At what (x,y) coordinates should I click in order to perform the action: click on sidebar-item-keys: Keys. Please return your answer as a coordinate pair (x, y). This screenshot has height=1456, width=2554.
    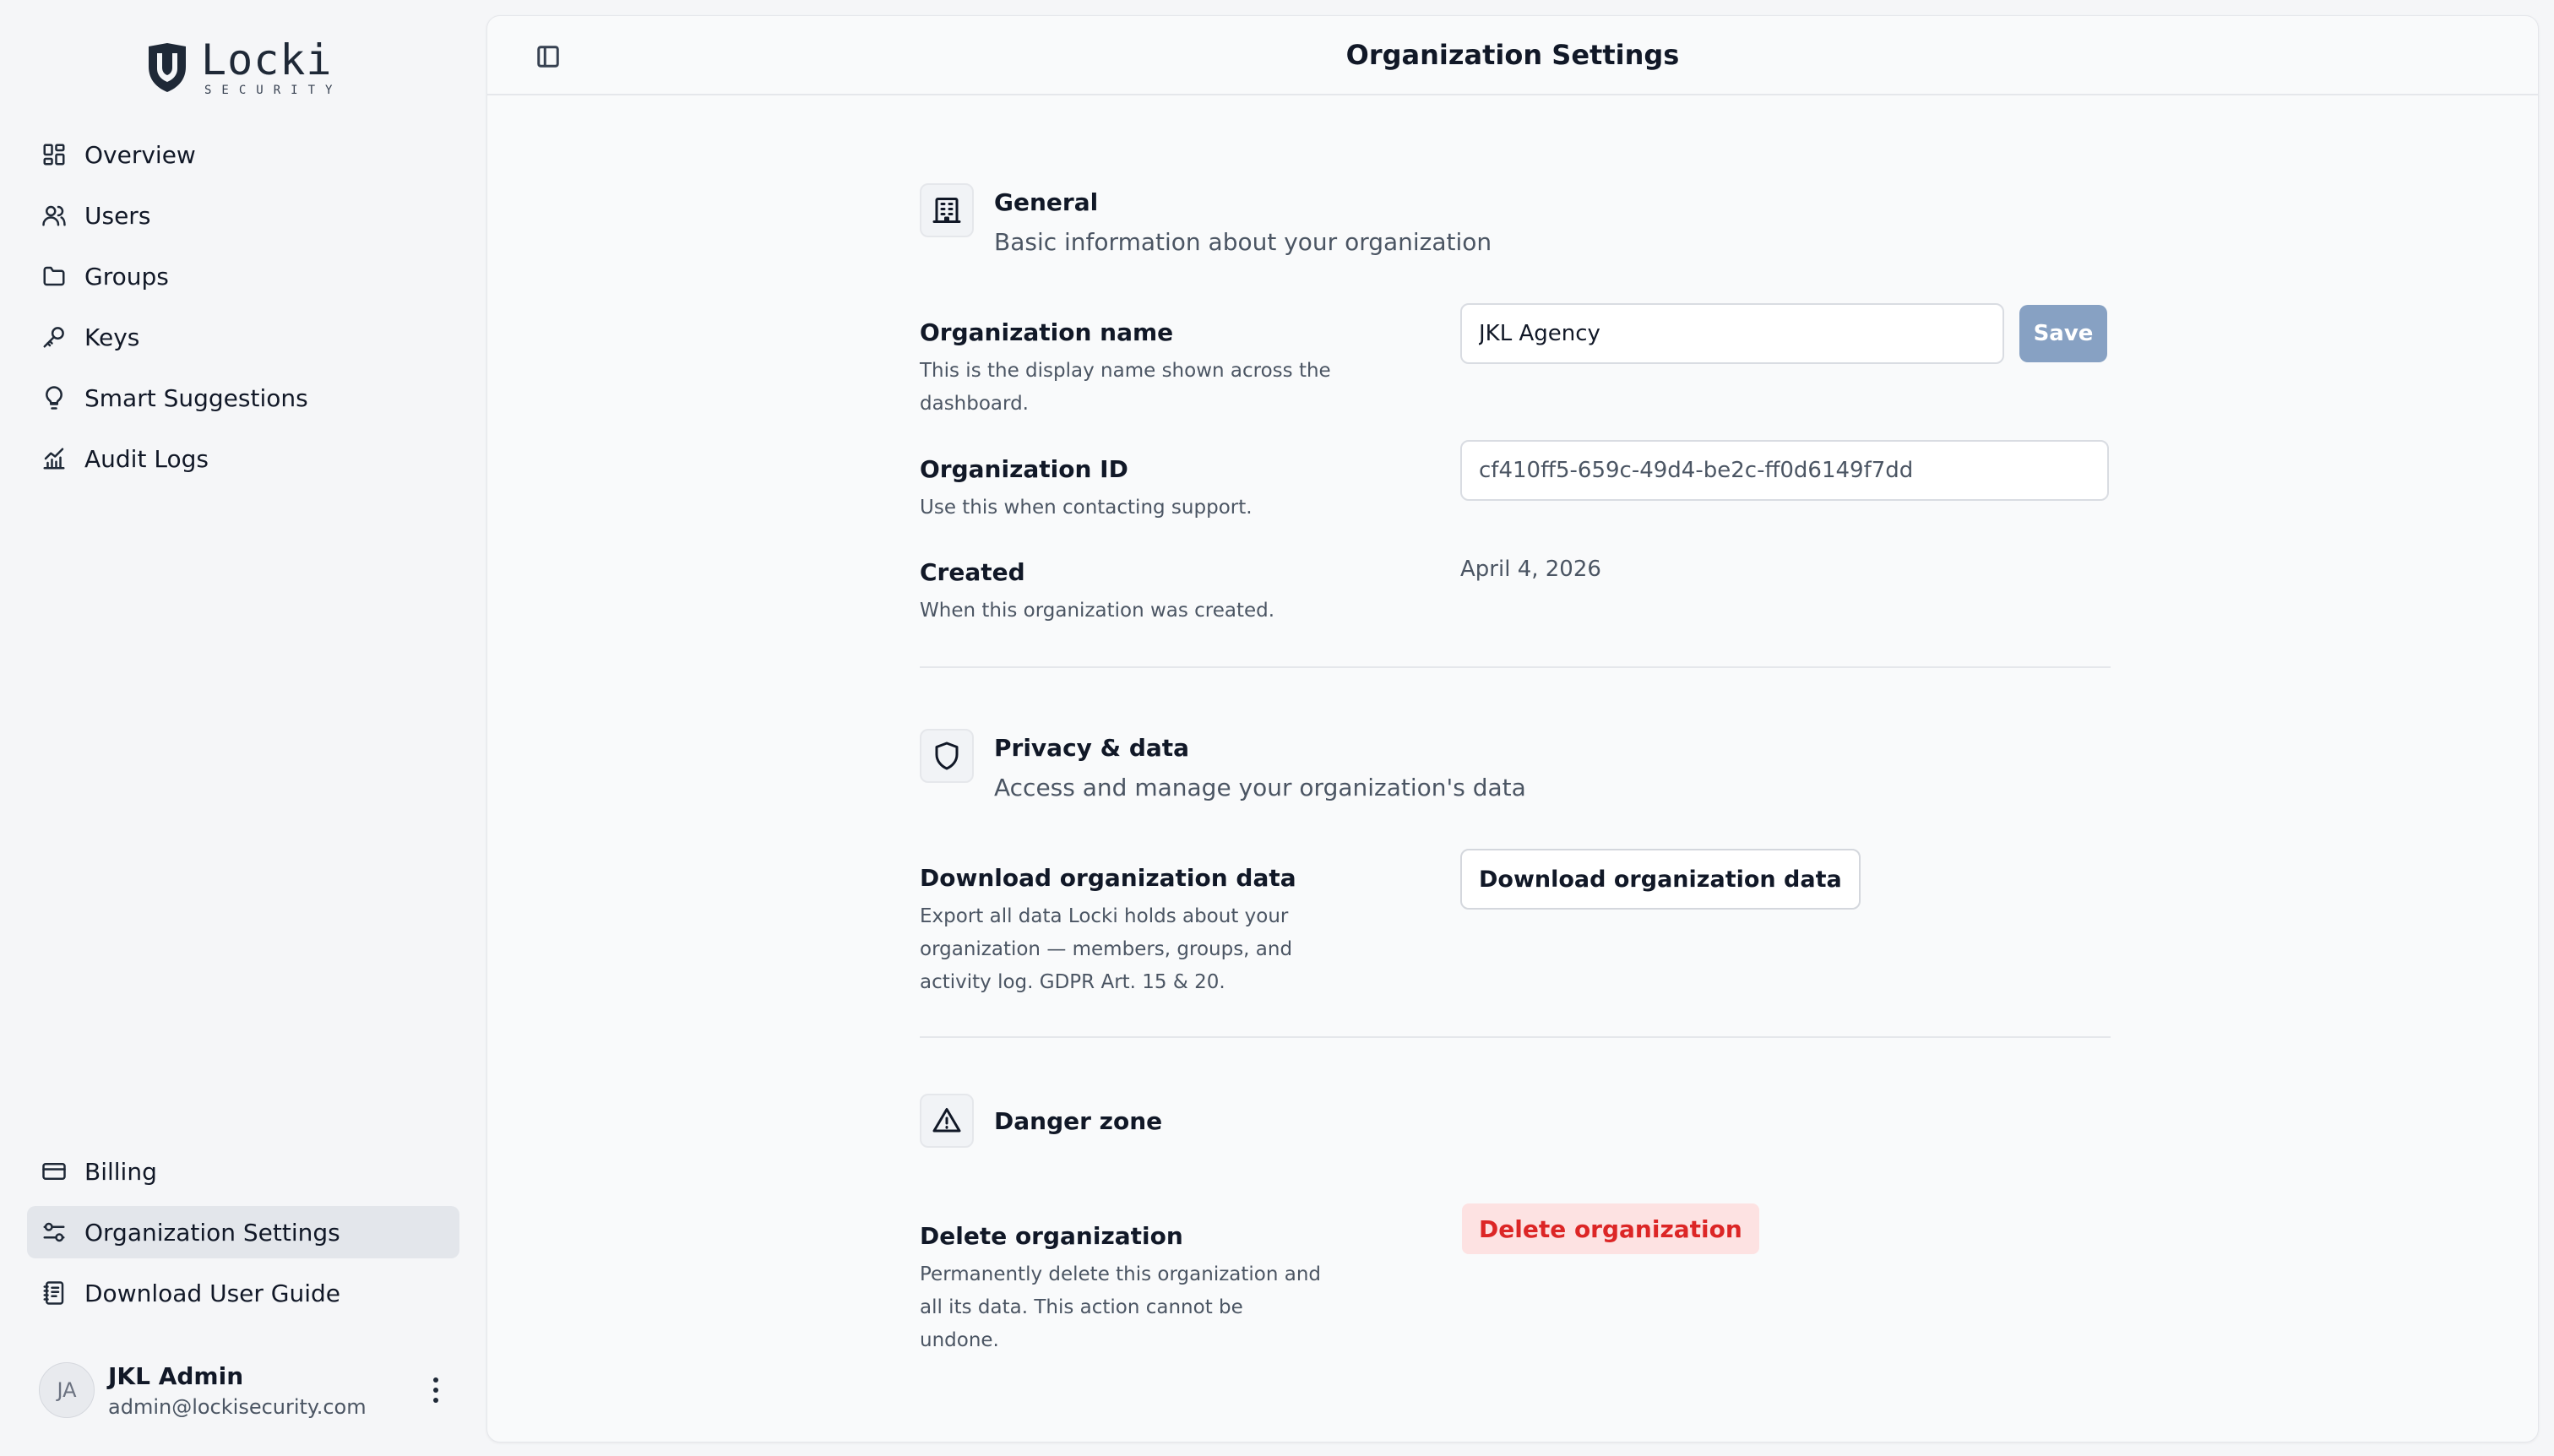
    Looking at the image, I should click on (243, 337).